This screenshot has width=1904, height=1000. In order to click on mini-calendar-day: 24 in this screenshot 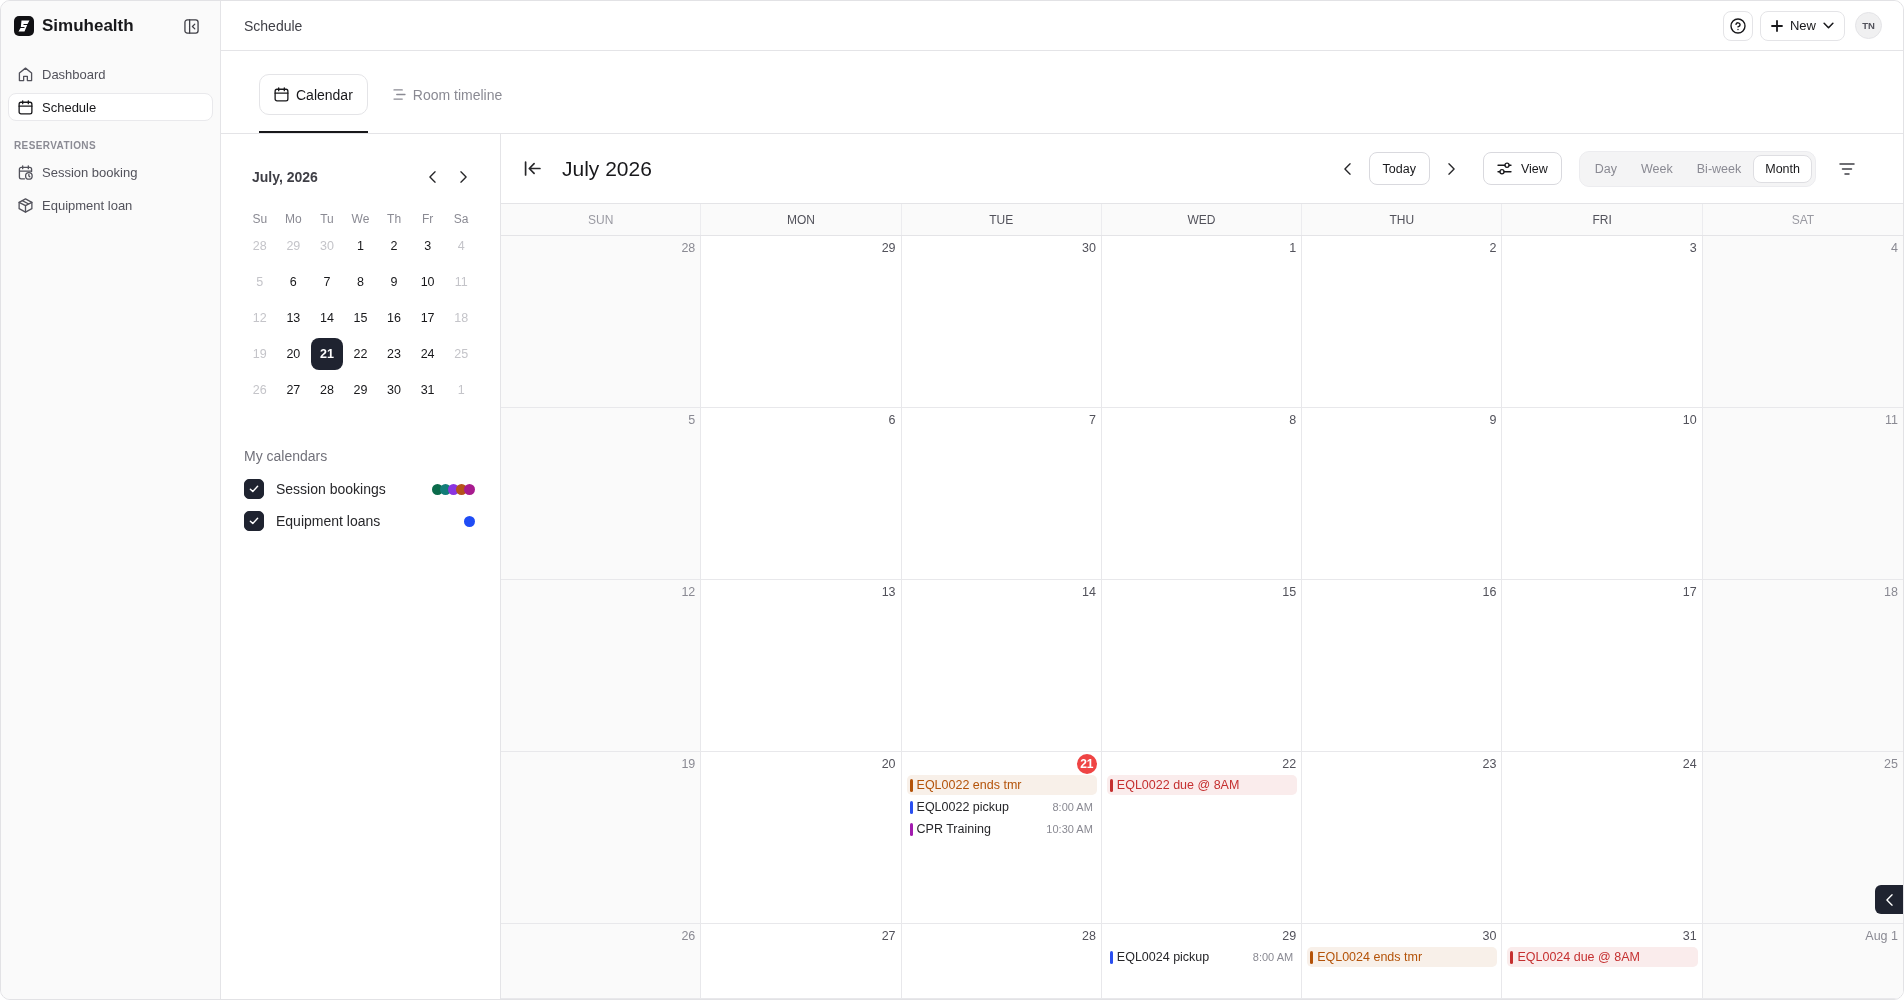, I will do `click(427, 354)`.